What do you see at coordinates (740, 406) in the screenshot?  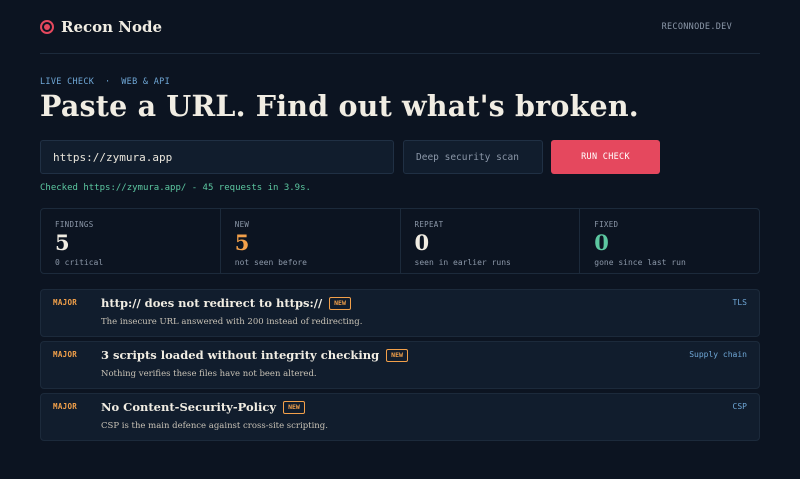 I see `finding-category: CSP` at bounding box center [740, 406].